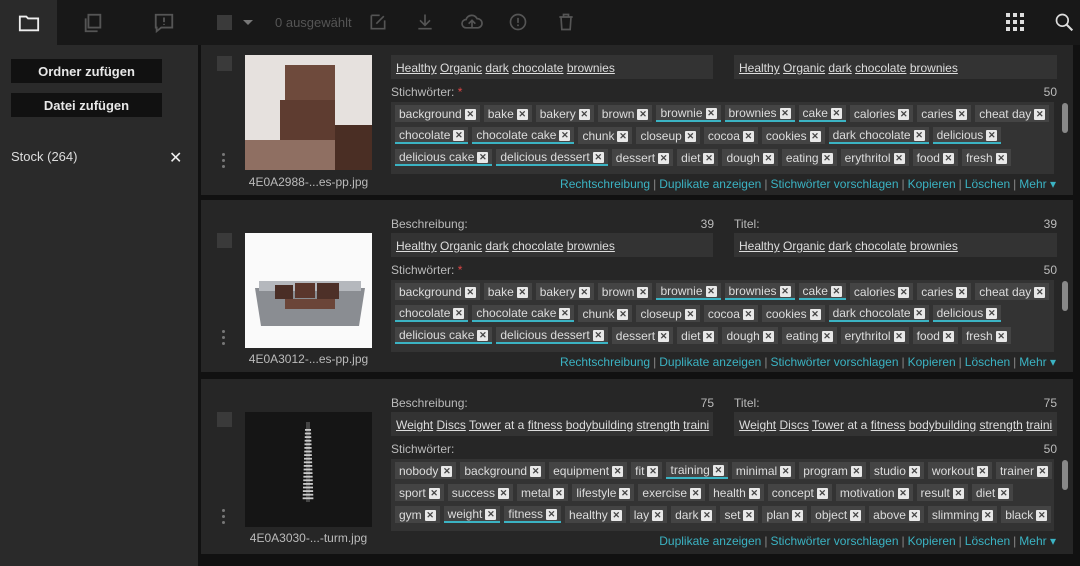 The image size is (1080, 566). Describe the element at coordinates (942, 492) in the screenshot. I see `keyword-tag: result ✕` at that location.